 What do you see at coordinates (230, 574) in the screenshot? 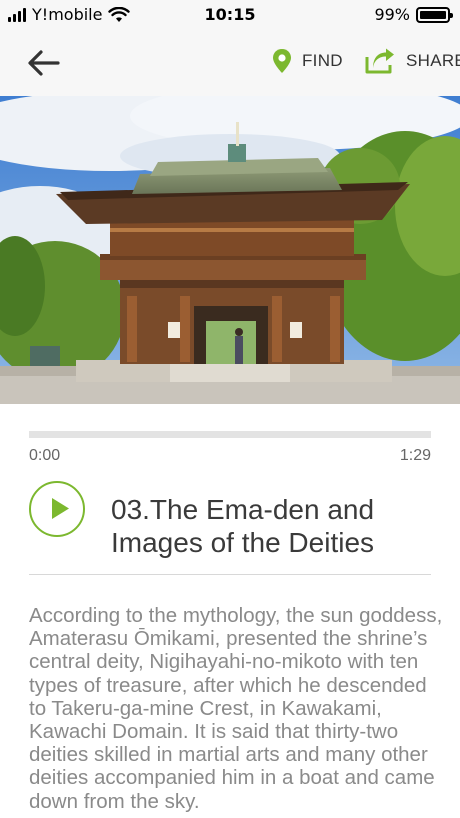
I see `divider` at bounding box center [230, 574].